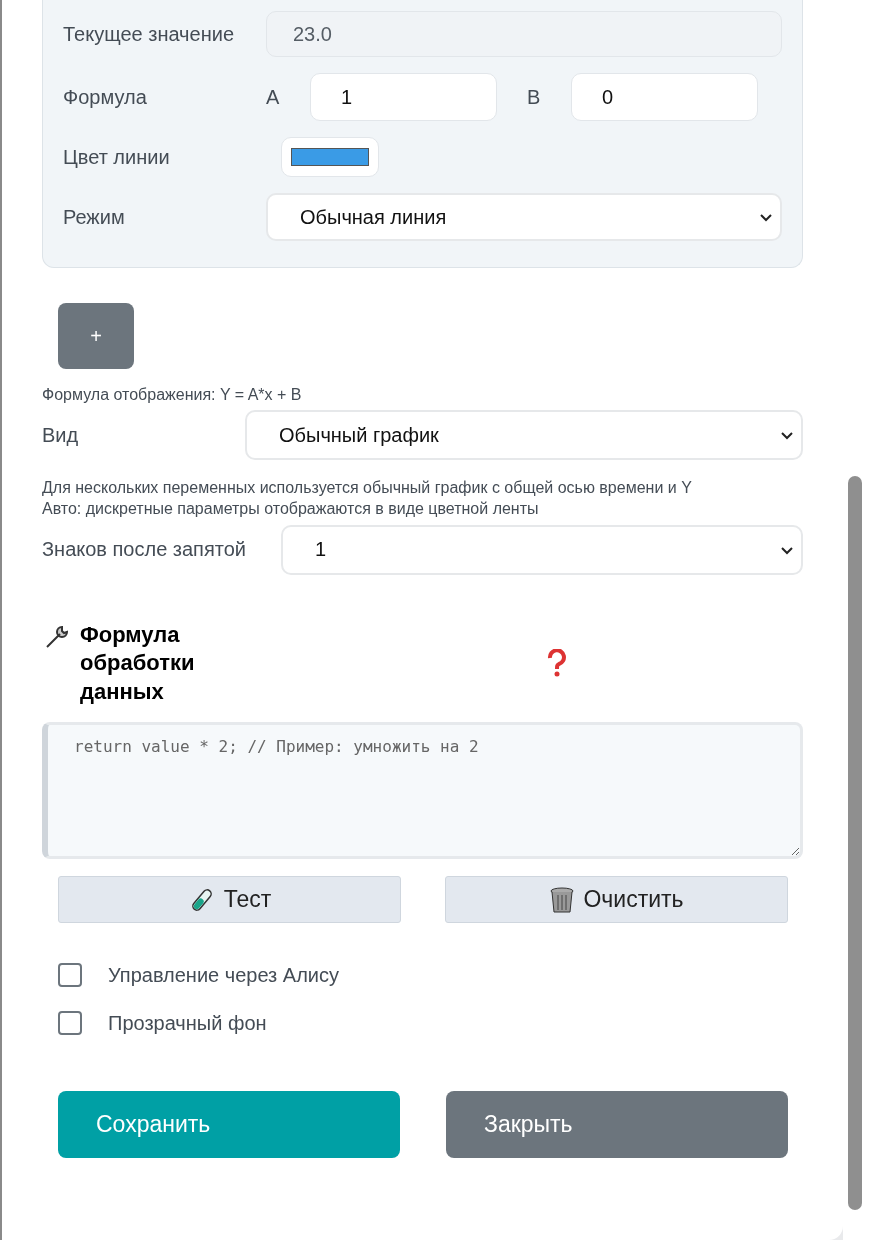 The width and height of the screenshot is (873, 1240). I want to click on input-field: 0, so click(664, 97).